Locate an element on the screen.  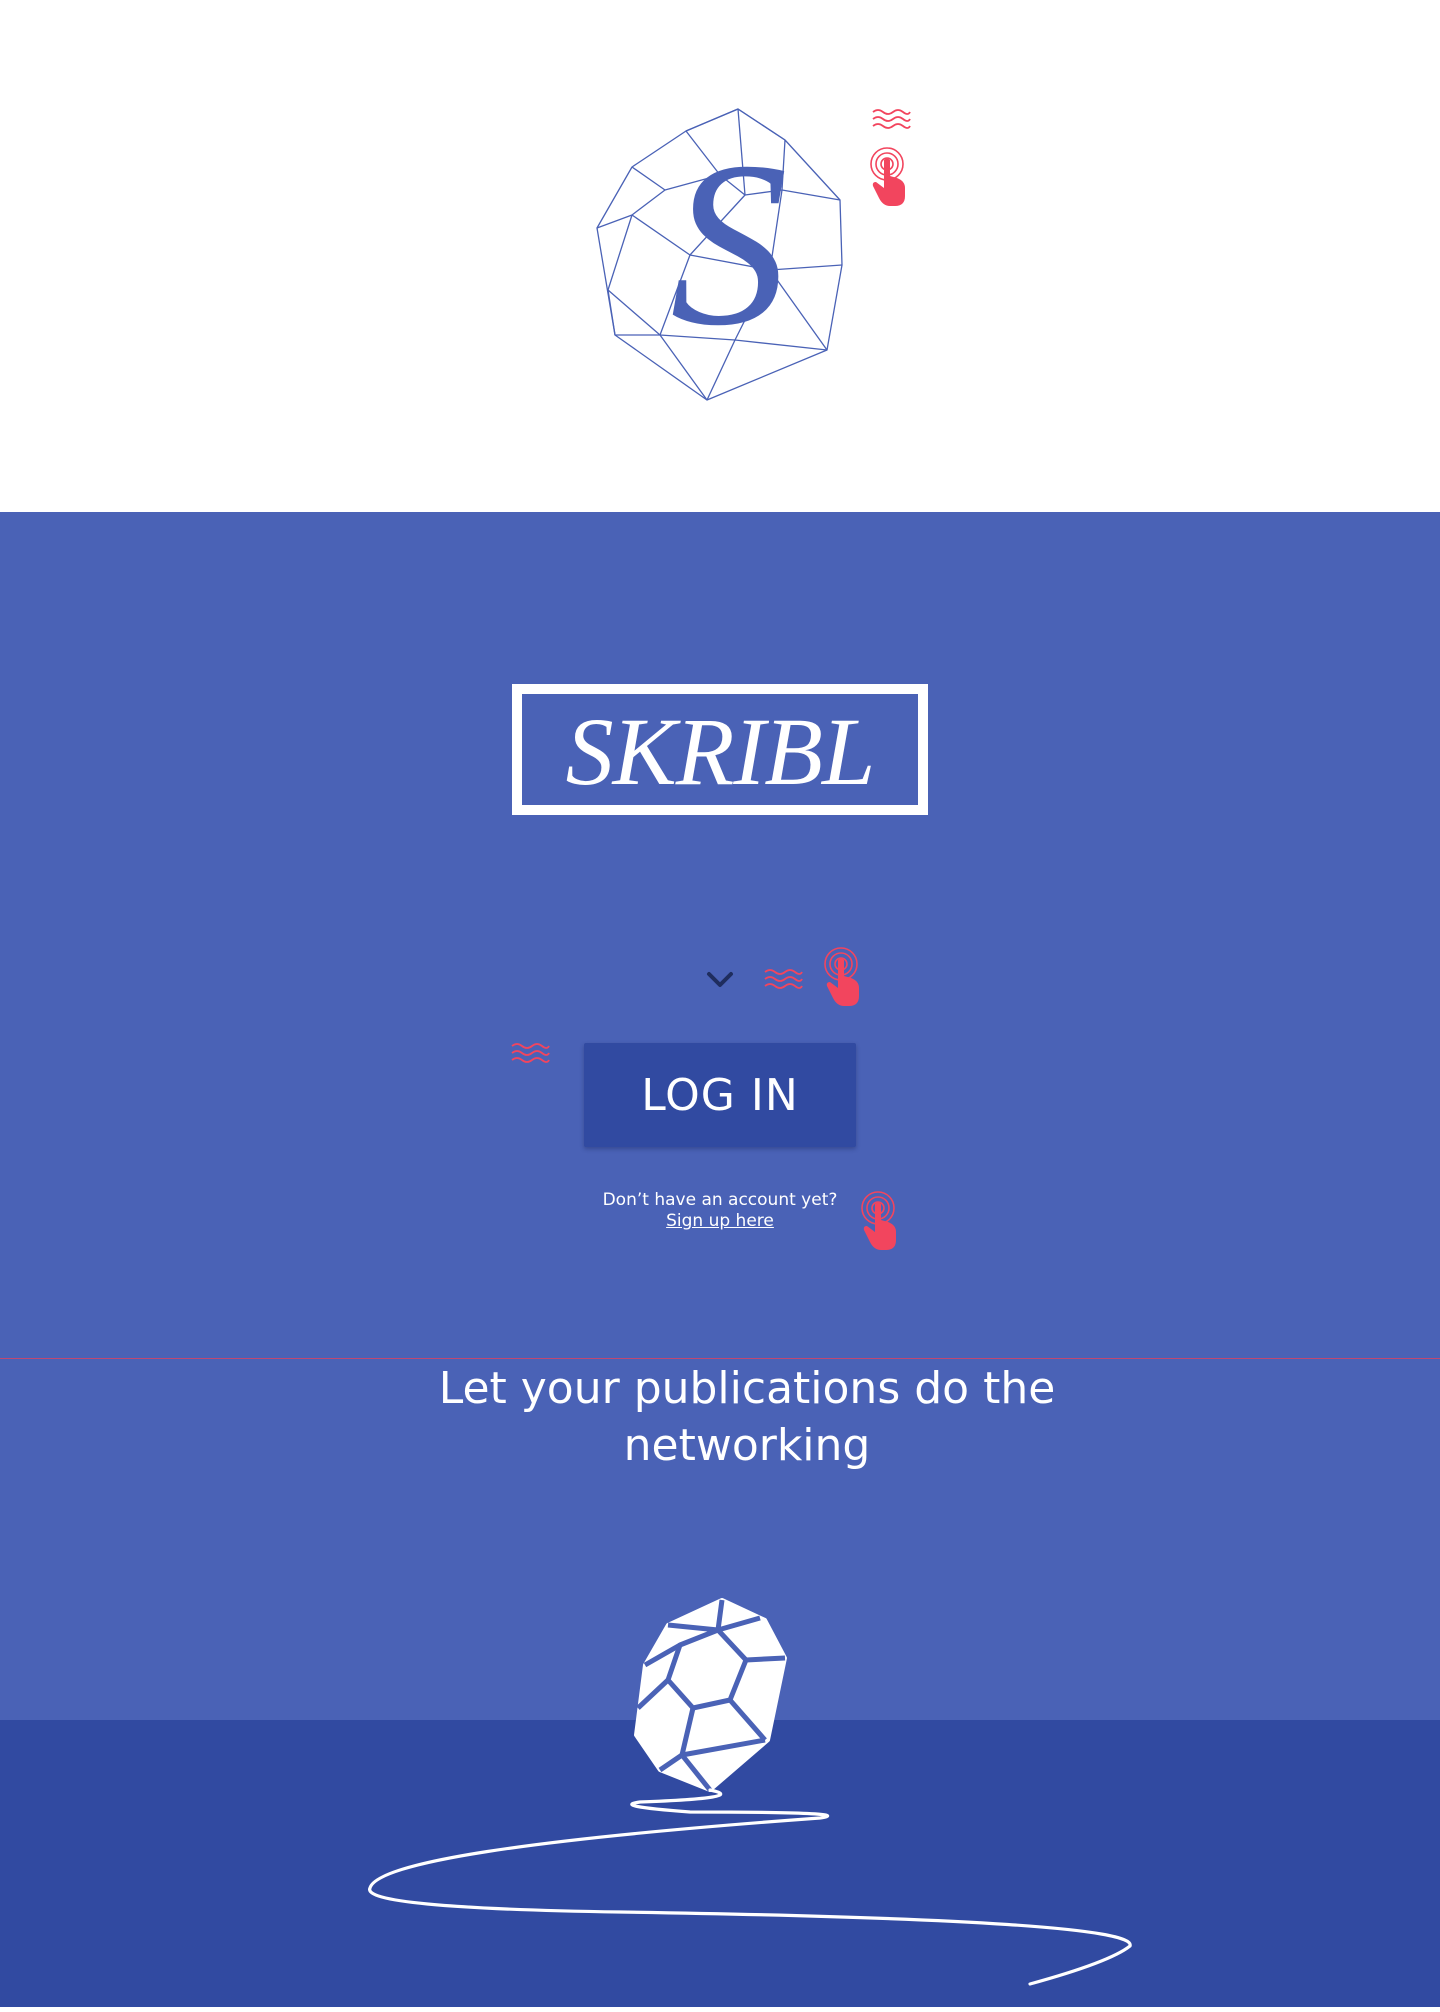
hero-tagline: Let your publications do the networking is located at coordinates (747, 1417).